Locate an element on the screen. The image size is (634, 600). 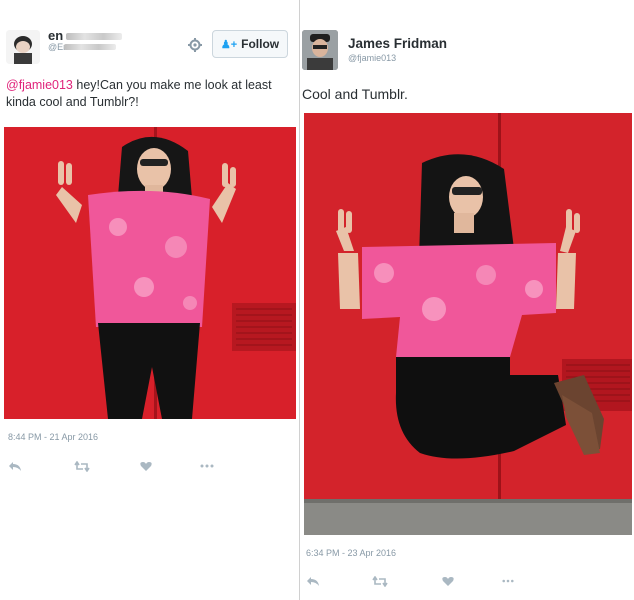
follow-label: Follow is located at coordinates (260, 44).